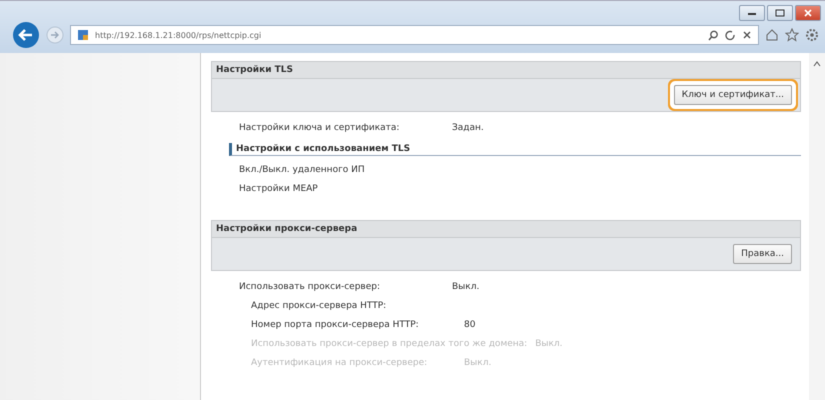  Describe the element at coordinates (470, 325) in the screenshot. I see `setting-value: 80` at that location.